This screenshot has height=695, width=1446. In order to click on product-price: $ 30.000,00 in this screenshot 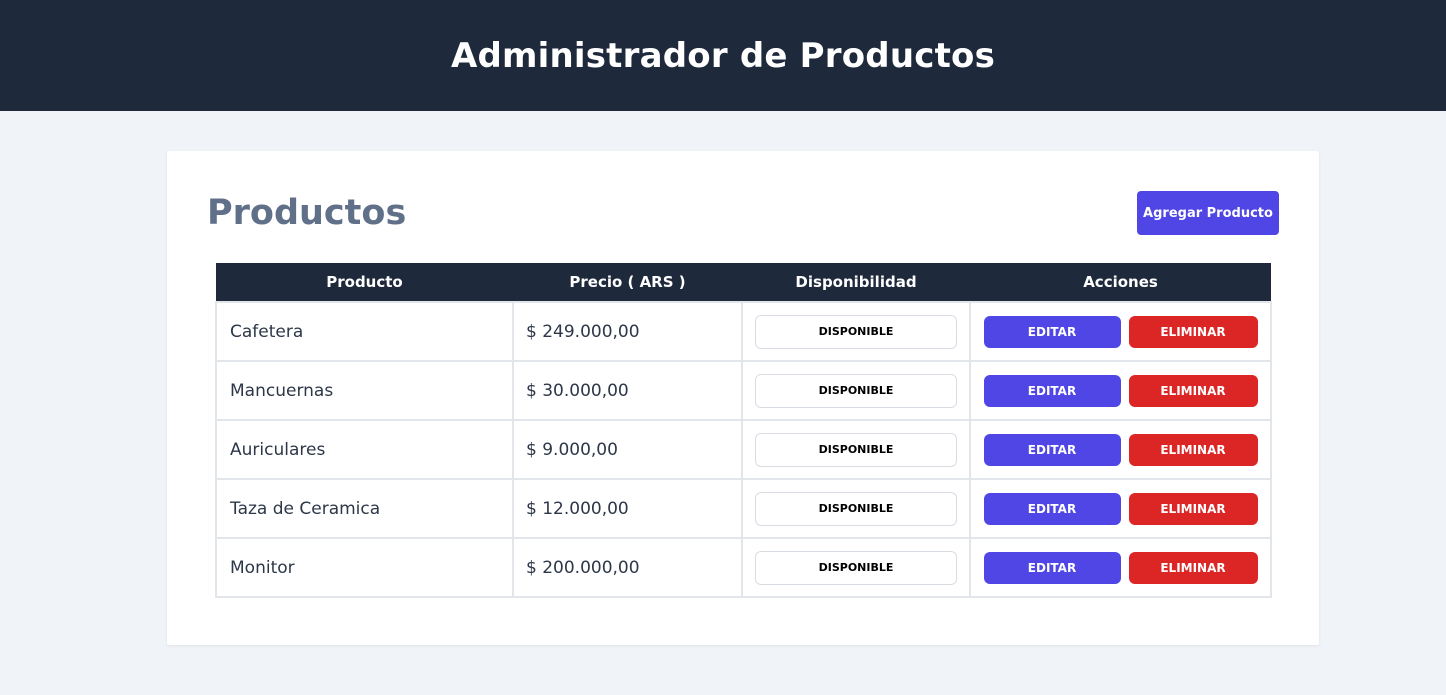, I will do `click(627, 390)`.